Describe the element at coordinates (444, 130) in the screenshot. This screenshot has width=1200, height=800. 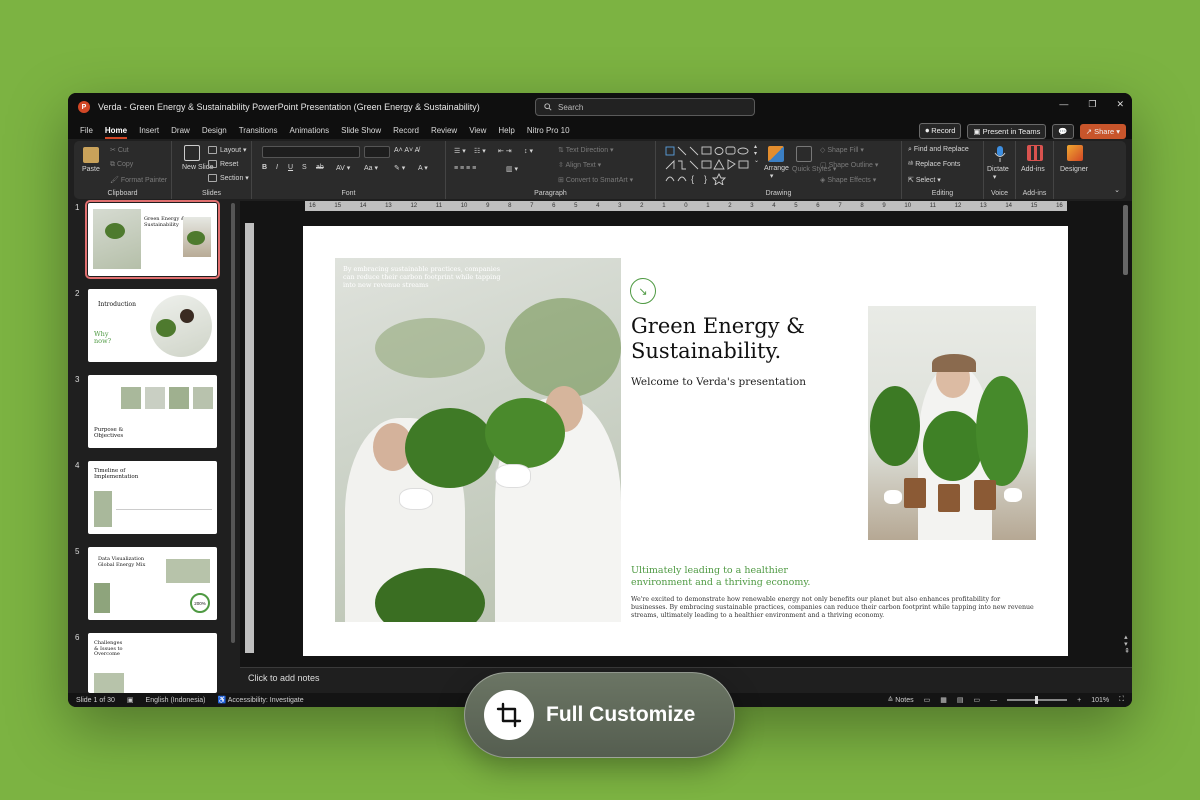
I see `tab-review: Review` at that location.